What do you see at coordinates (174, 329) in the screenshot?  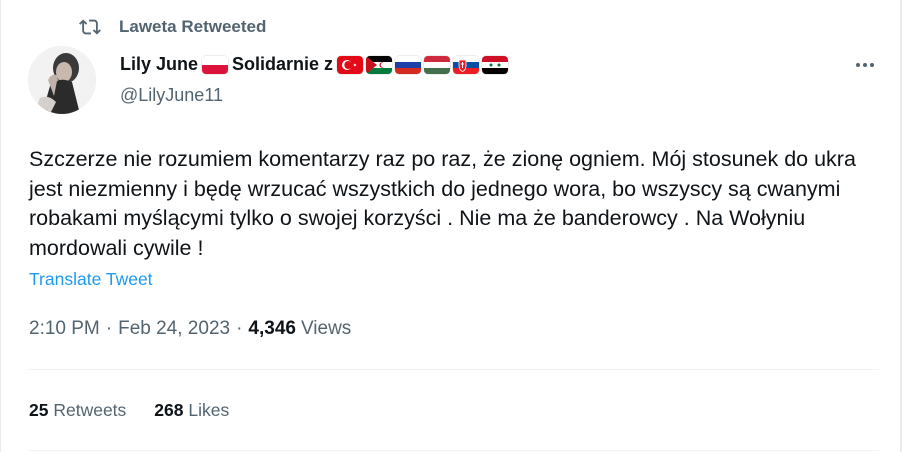 I see `tweet-date: Feb 24, 2023` at bounding box center [174, 329].